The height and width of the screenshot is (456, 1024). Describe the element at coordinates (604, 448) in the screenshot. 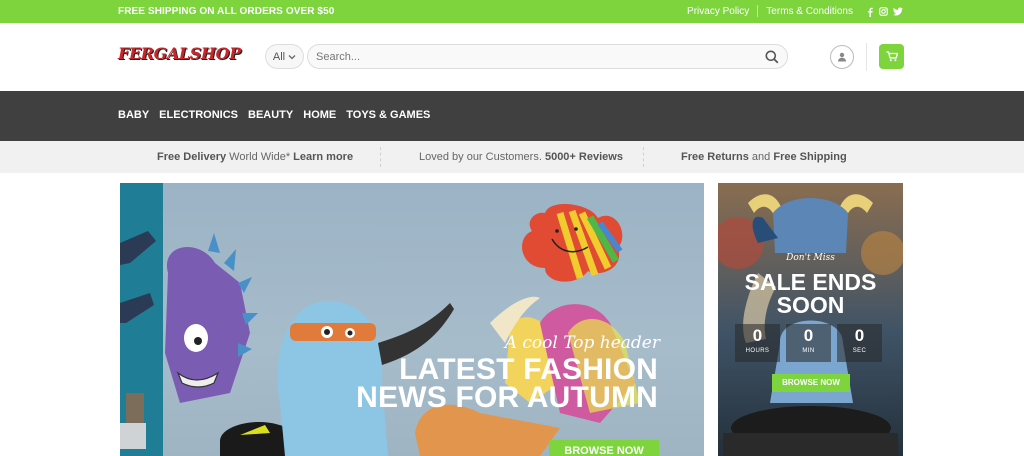

I see `hero-browse-button: BROWSE NOW` at that location.